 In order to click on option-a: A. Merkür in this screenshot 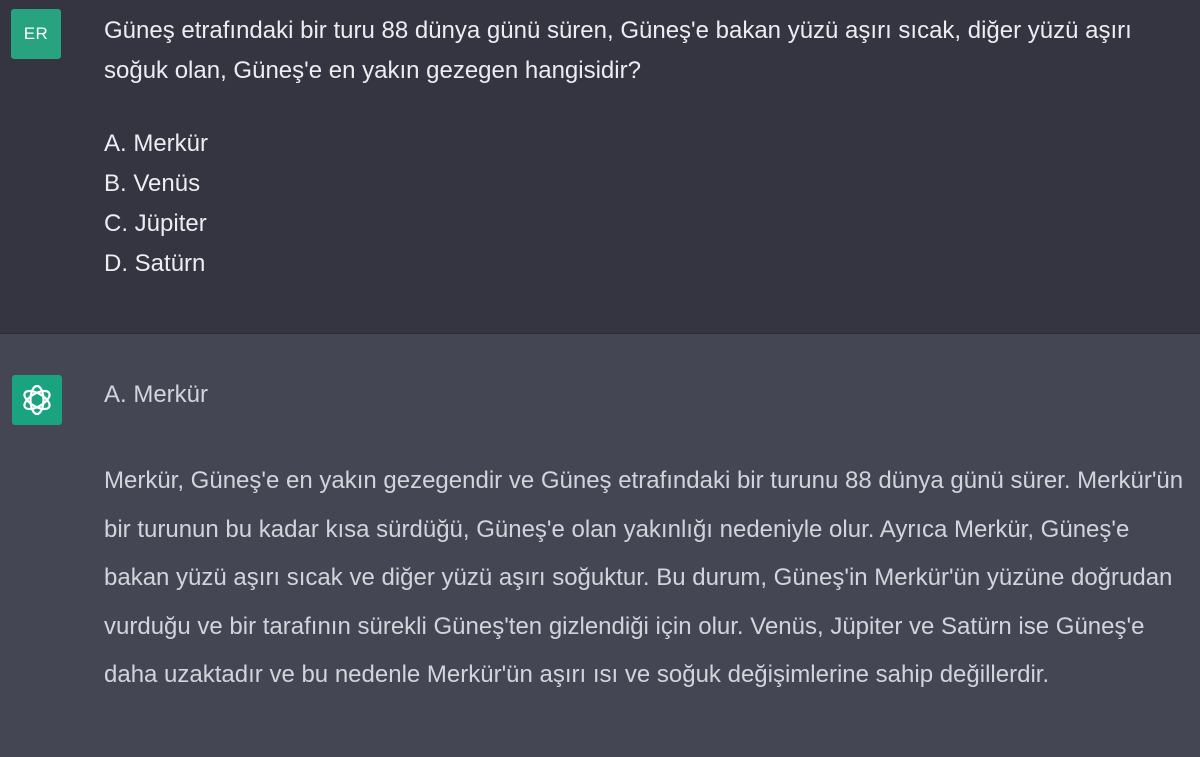, I will do `click(156, 143)`.